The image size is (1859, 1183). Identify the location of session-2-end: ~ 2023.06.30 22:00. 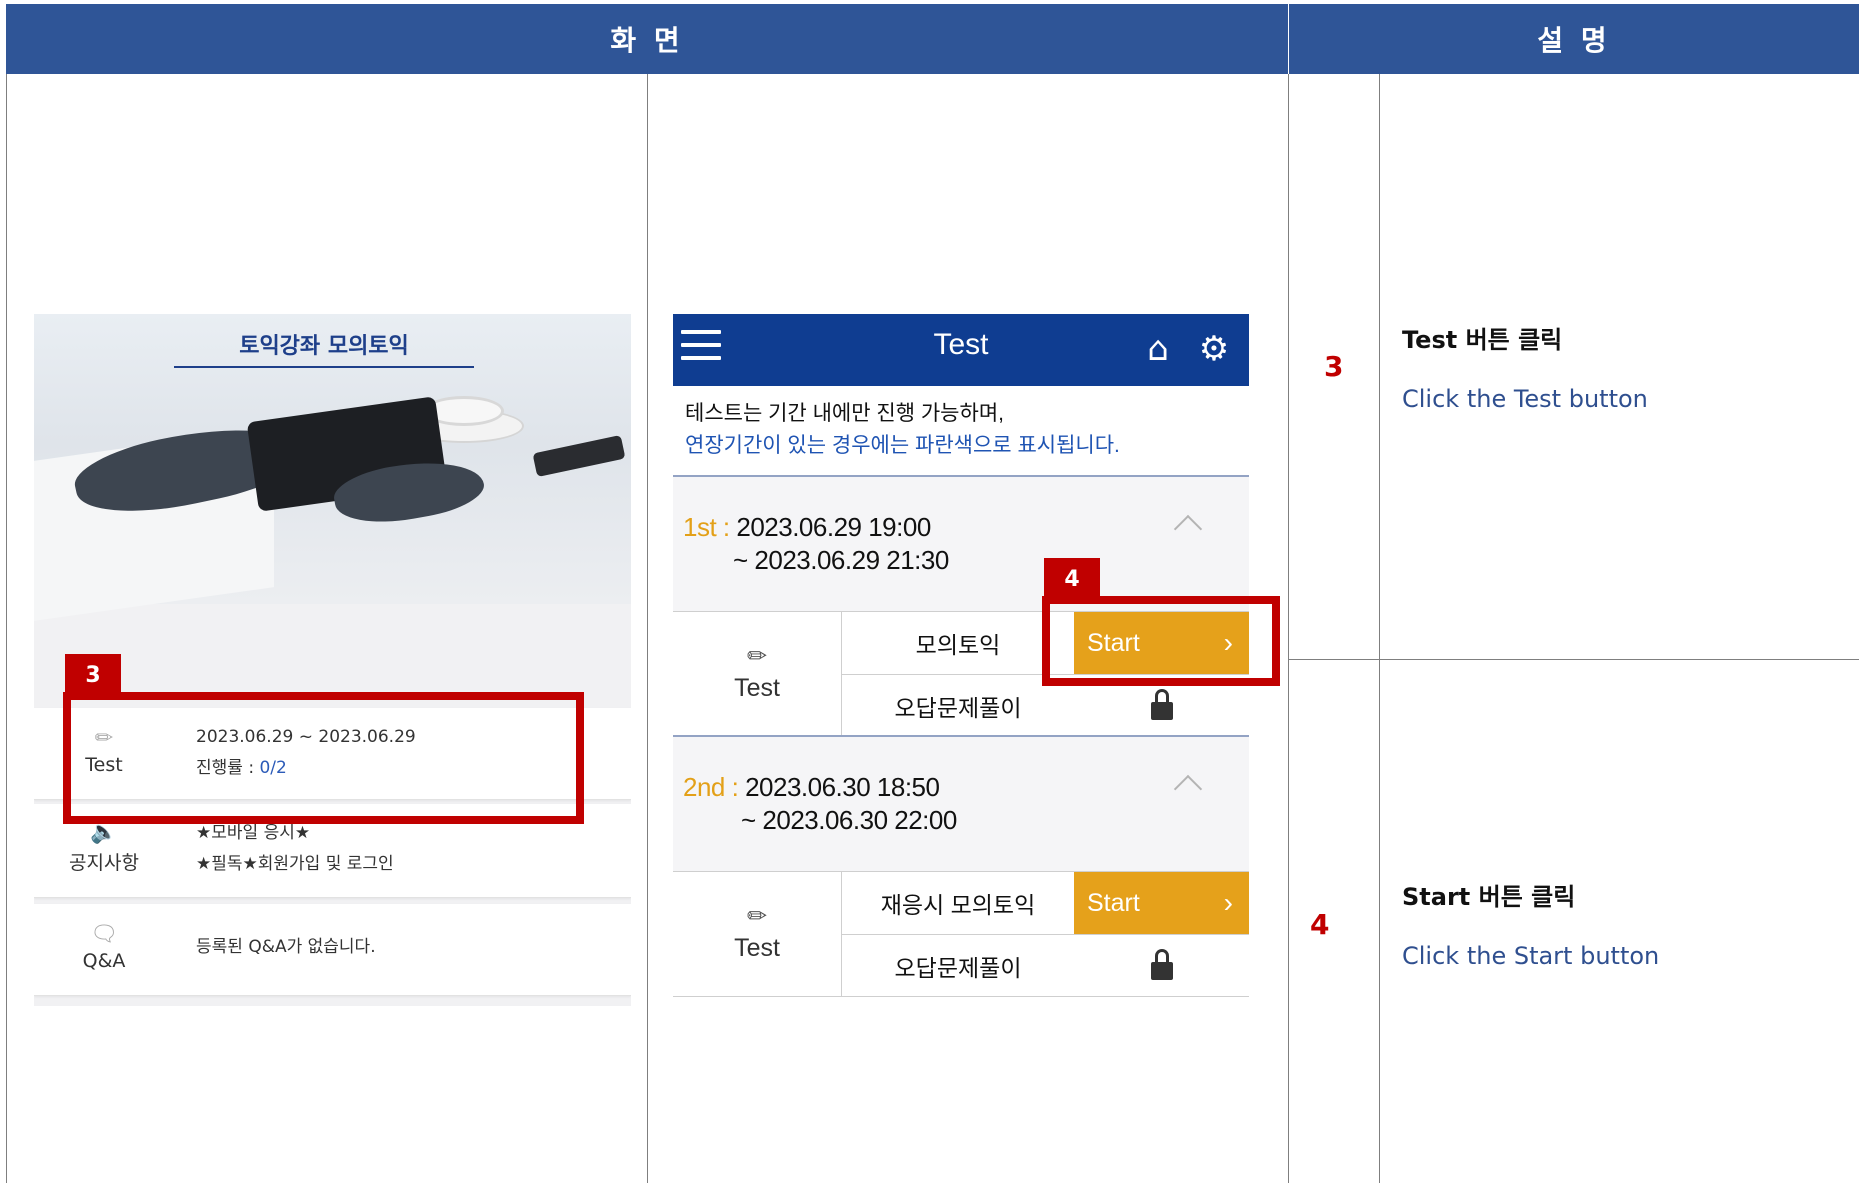
(849, 820).